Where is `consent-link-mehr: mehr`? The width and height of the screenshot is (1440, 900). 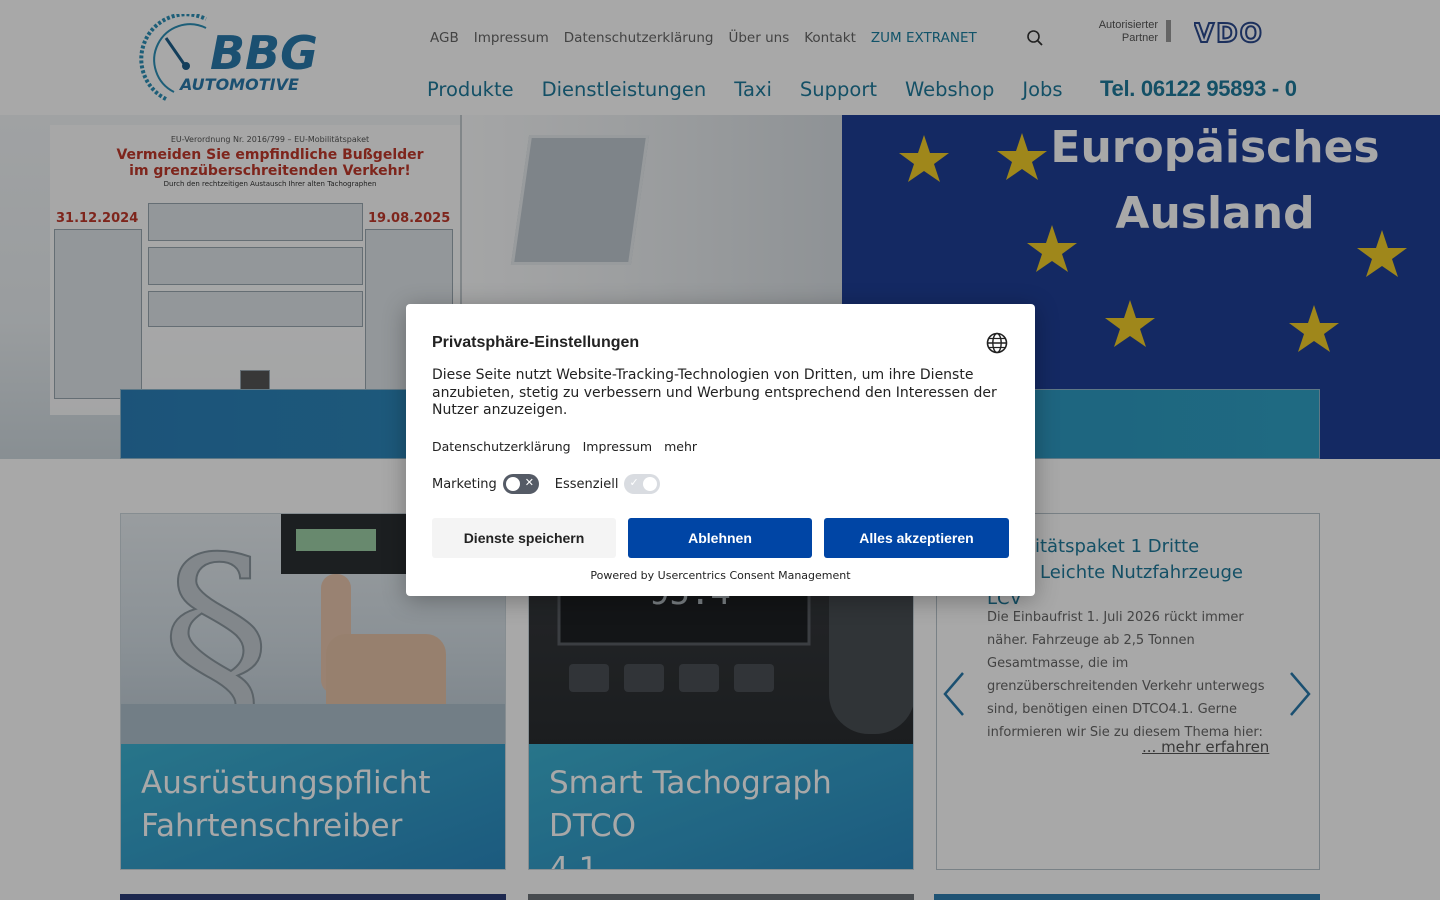
consent-link-mehr: mehr is located at coordinates (680, 446).